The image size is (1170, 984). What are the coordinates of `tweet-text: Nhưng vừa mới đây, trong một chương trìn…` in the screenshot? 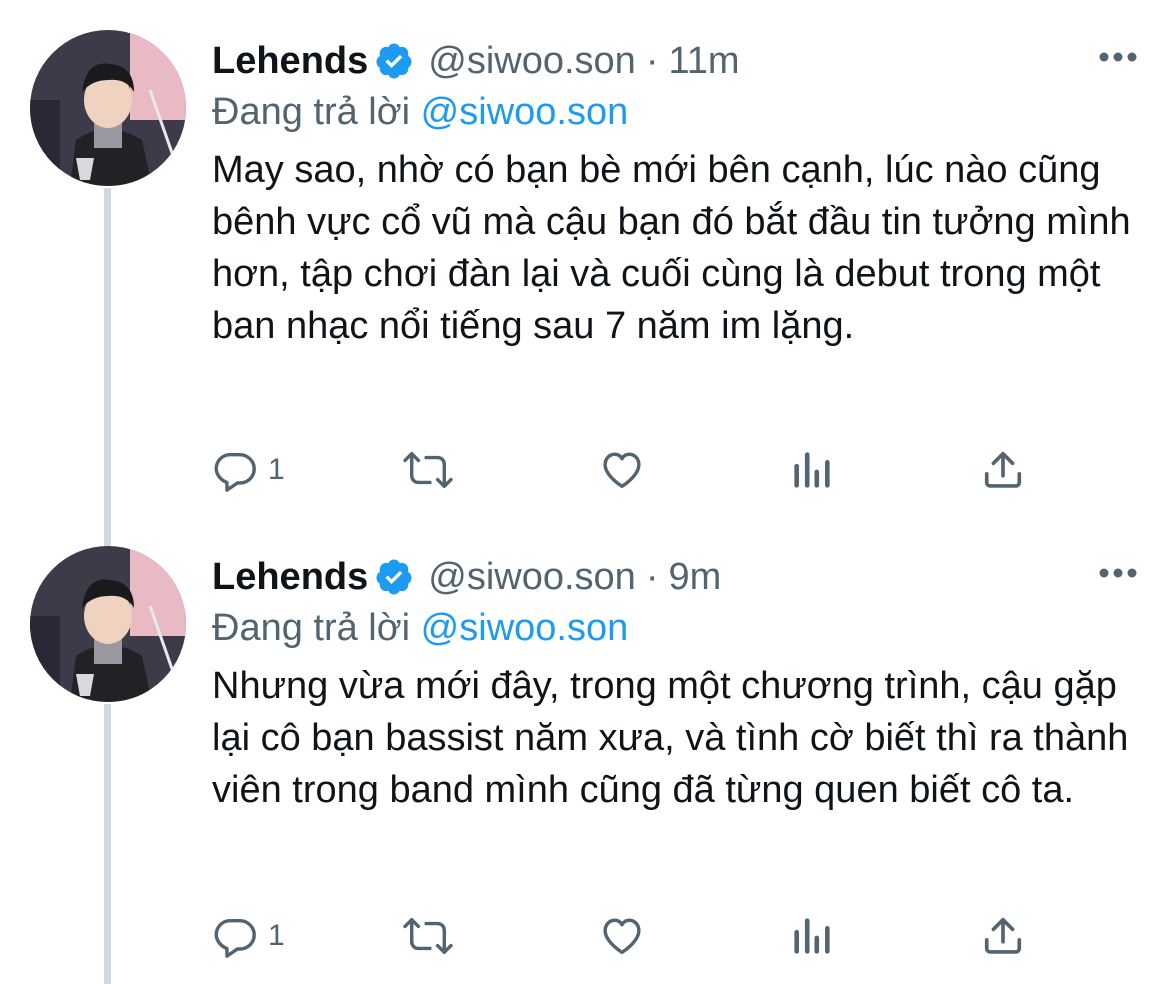 It's located at (670, 738).